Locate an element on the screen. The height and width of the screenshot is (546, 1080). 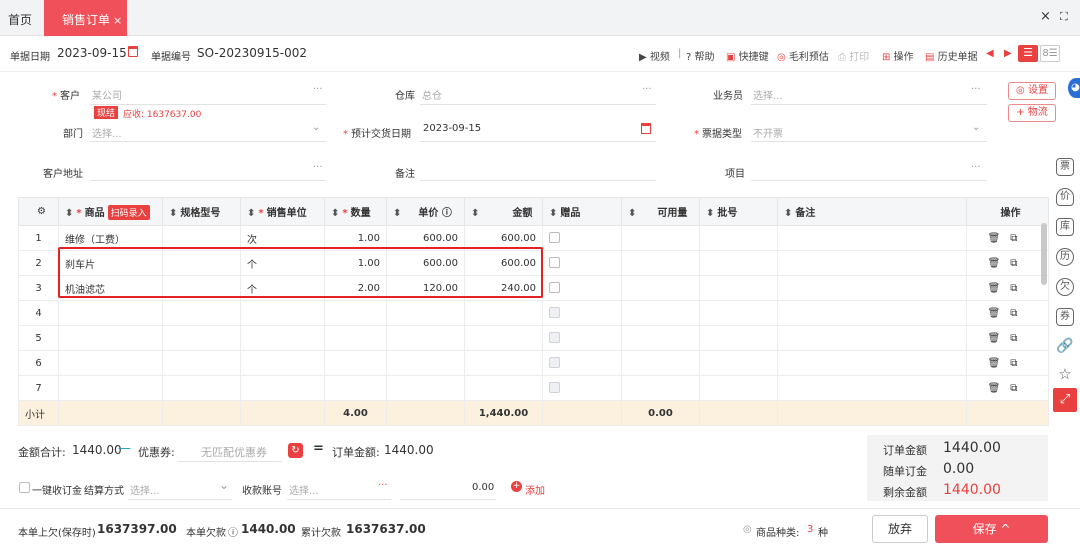
next-arrow-icon: ▶ is located at coordinates (1008, 53).